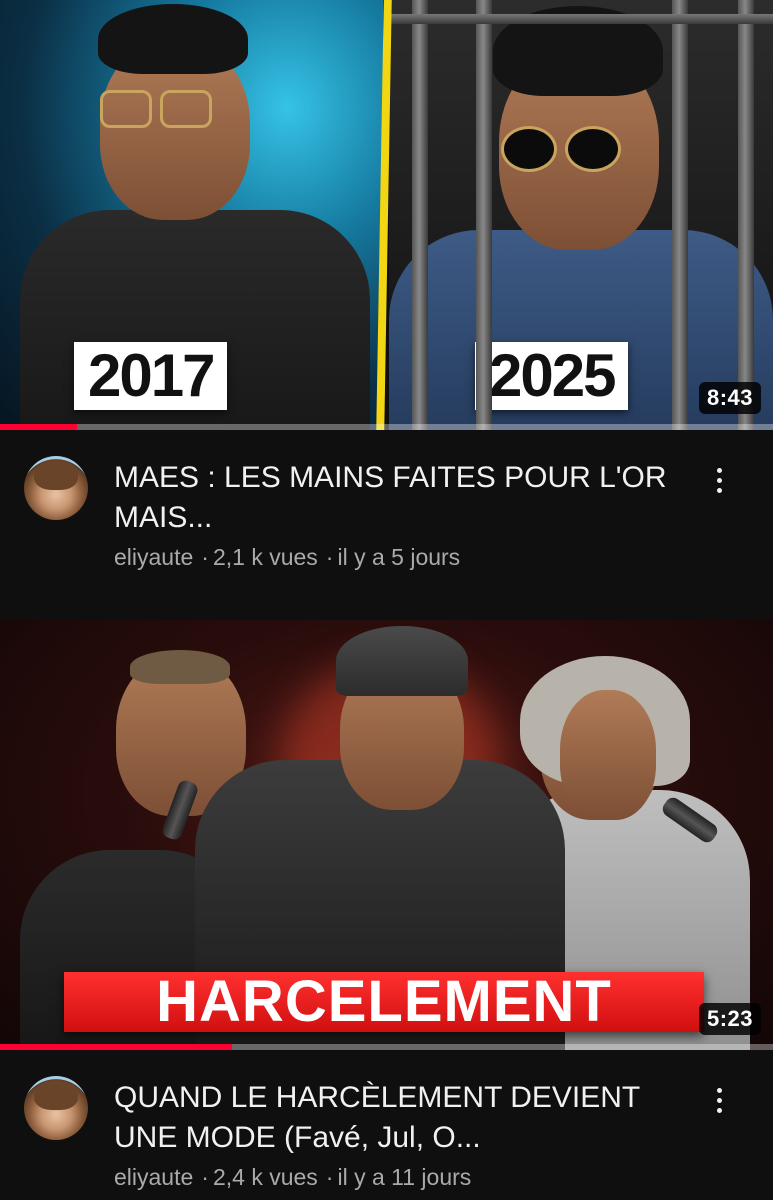  I want to click on year-label-right: 2025, so click(552, 376).